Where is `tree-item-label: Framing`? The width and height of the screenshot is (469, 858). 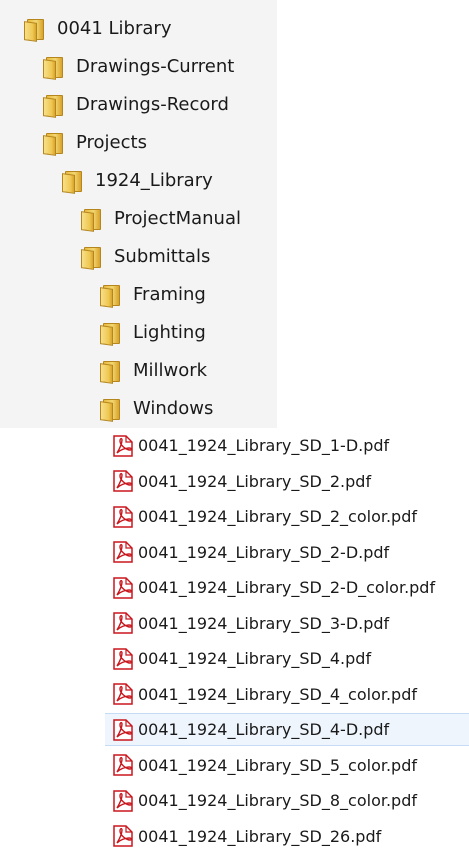 tree-item-label: Framing is located at coordinates (169, 294).